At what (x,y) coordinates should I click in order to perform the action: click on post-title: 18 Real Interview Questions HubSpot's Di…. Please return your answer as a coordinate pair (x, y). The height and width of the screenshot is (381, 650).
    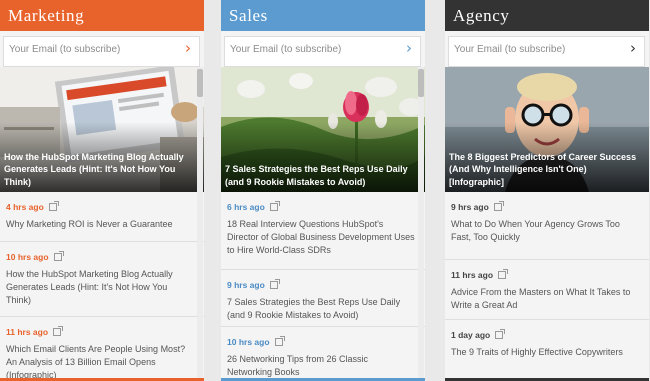
    Looking at the image, I should click on (321, 237).